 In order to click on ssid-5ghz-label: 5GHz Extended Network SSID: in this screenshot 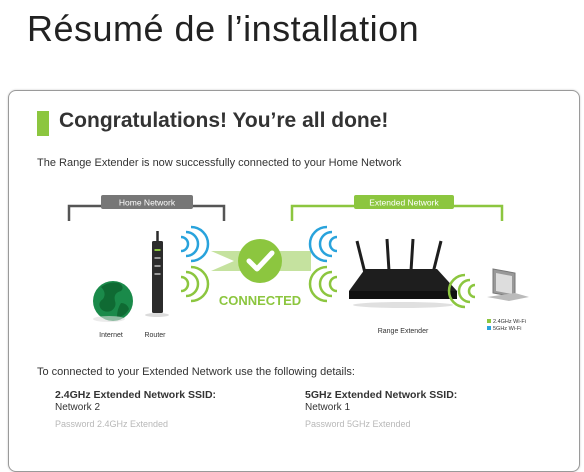, I will do `click(381, 395)`.